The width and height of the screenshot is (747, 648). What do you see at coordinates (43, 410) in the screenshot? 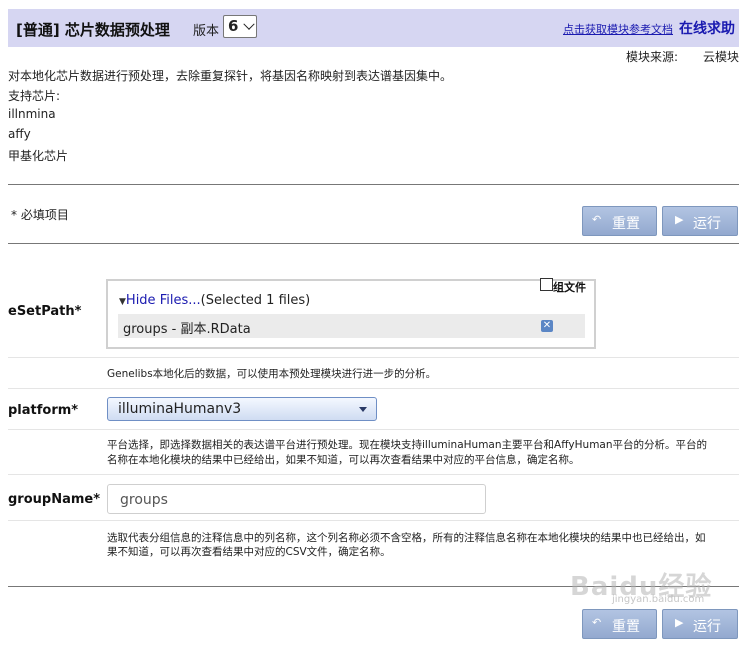
I see `platform-label: platform*` at bounding box center [43, 410].